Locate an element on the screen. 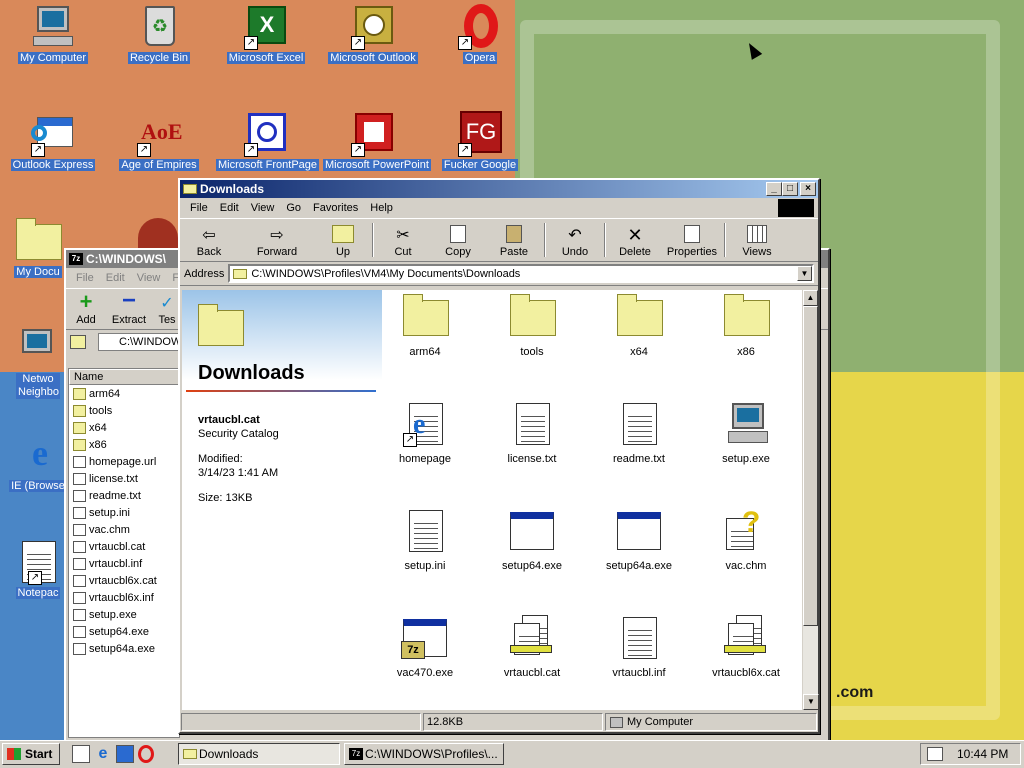  desktop-icon-excel: X ↗ Microsoft Excel is located at coordinates (266, 34).